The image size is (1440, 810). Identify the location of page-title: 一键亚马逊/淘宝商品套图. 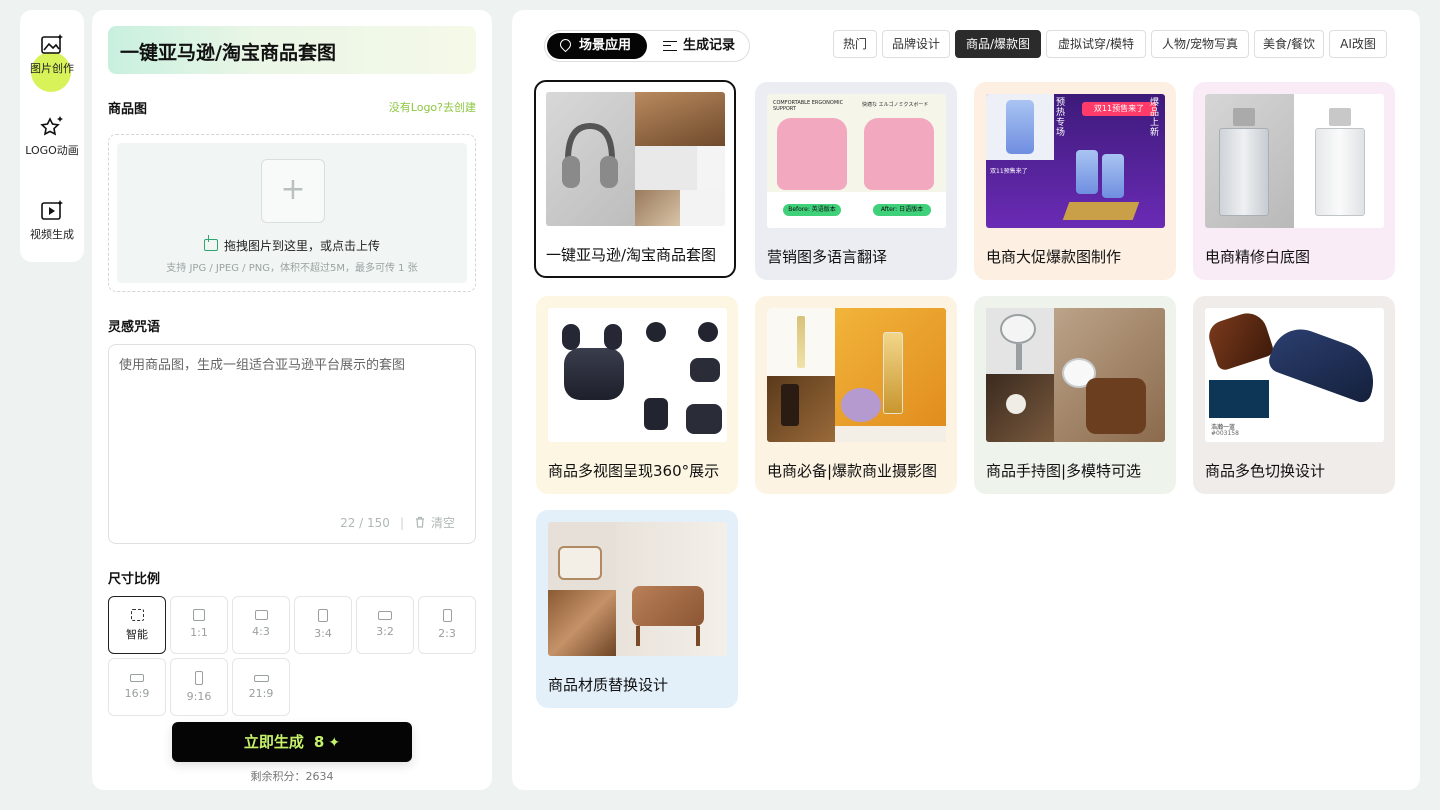
(228, 53).